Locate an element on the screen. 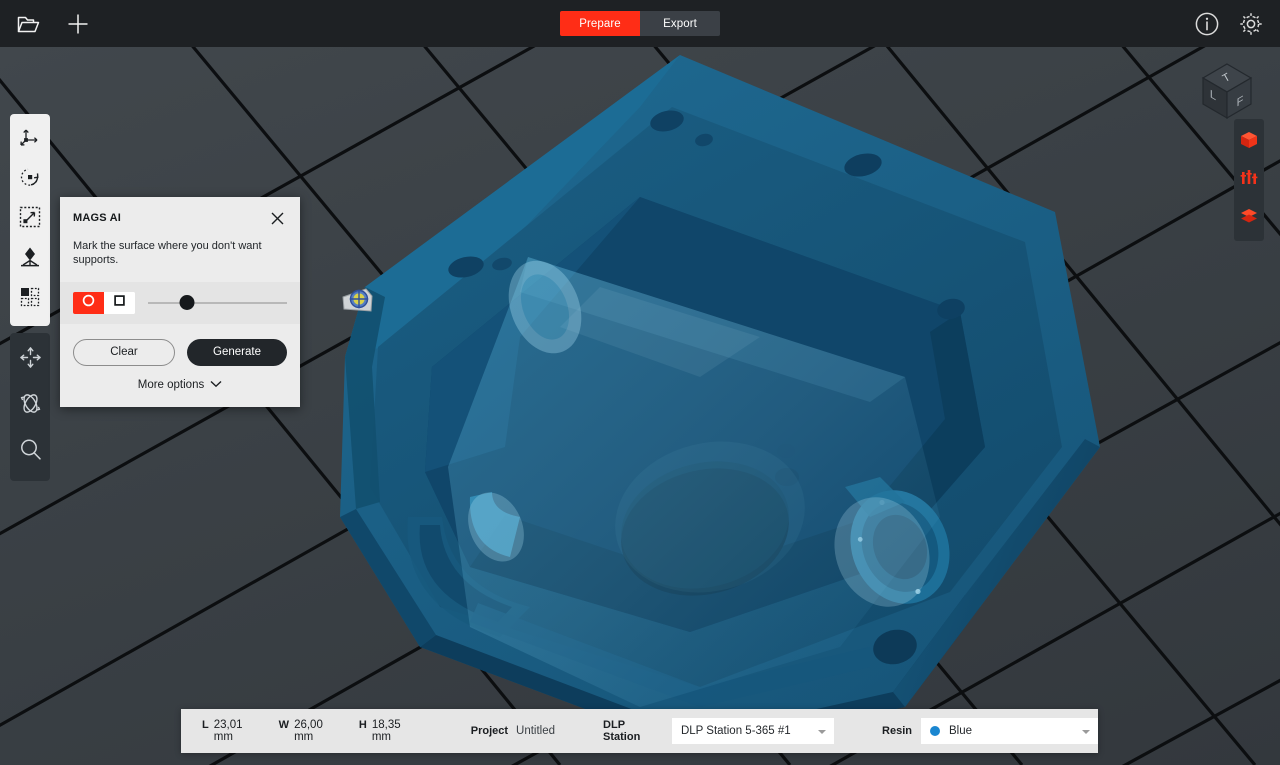  scale-tool-button is located at coordinates (30, 219).